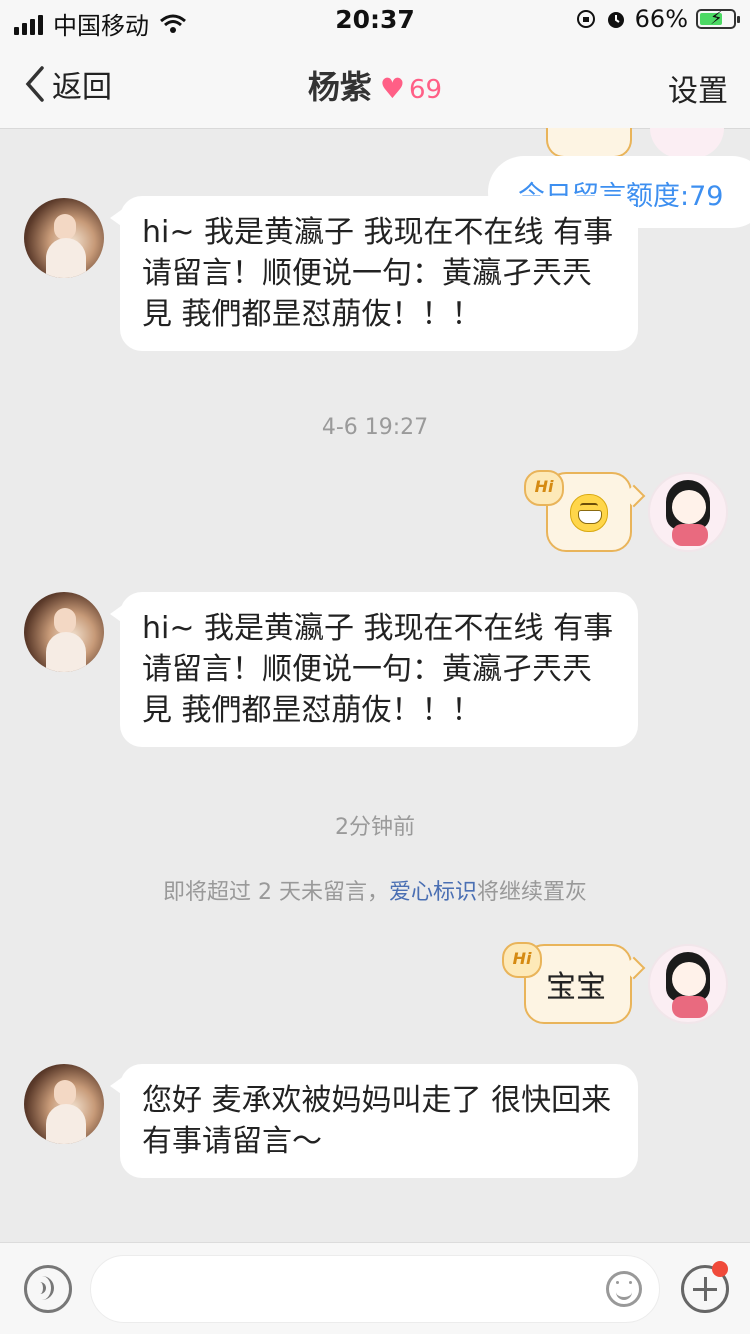 The width and height of the screenshot is (750, 1334). Describe the element at coordinates (433, 892) in the screenshot. I see `heart-mark-link: 爱心标识` at that location.